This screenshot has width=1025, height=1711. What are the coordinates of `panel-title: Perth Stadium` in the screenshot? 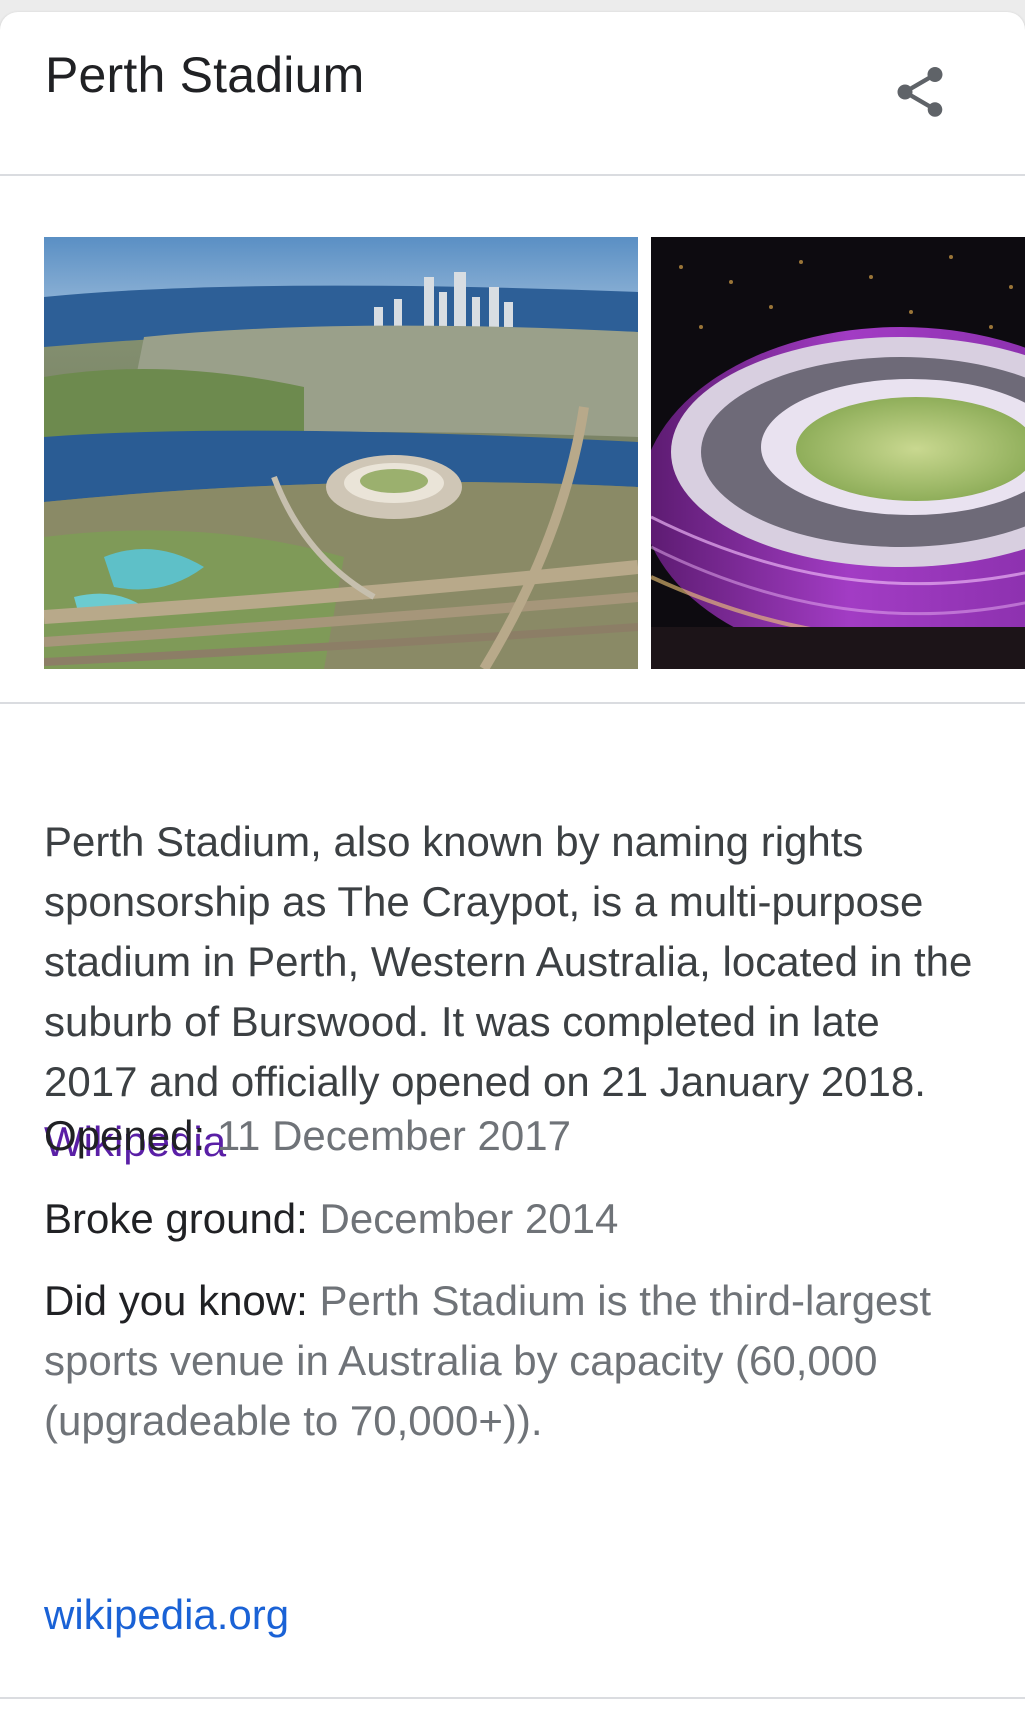 It's located at (205, 75).